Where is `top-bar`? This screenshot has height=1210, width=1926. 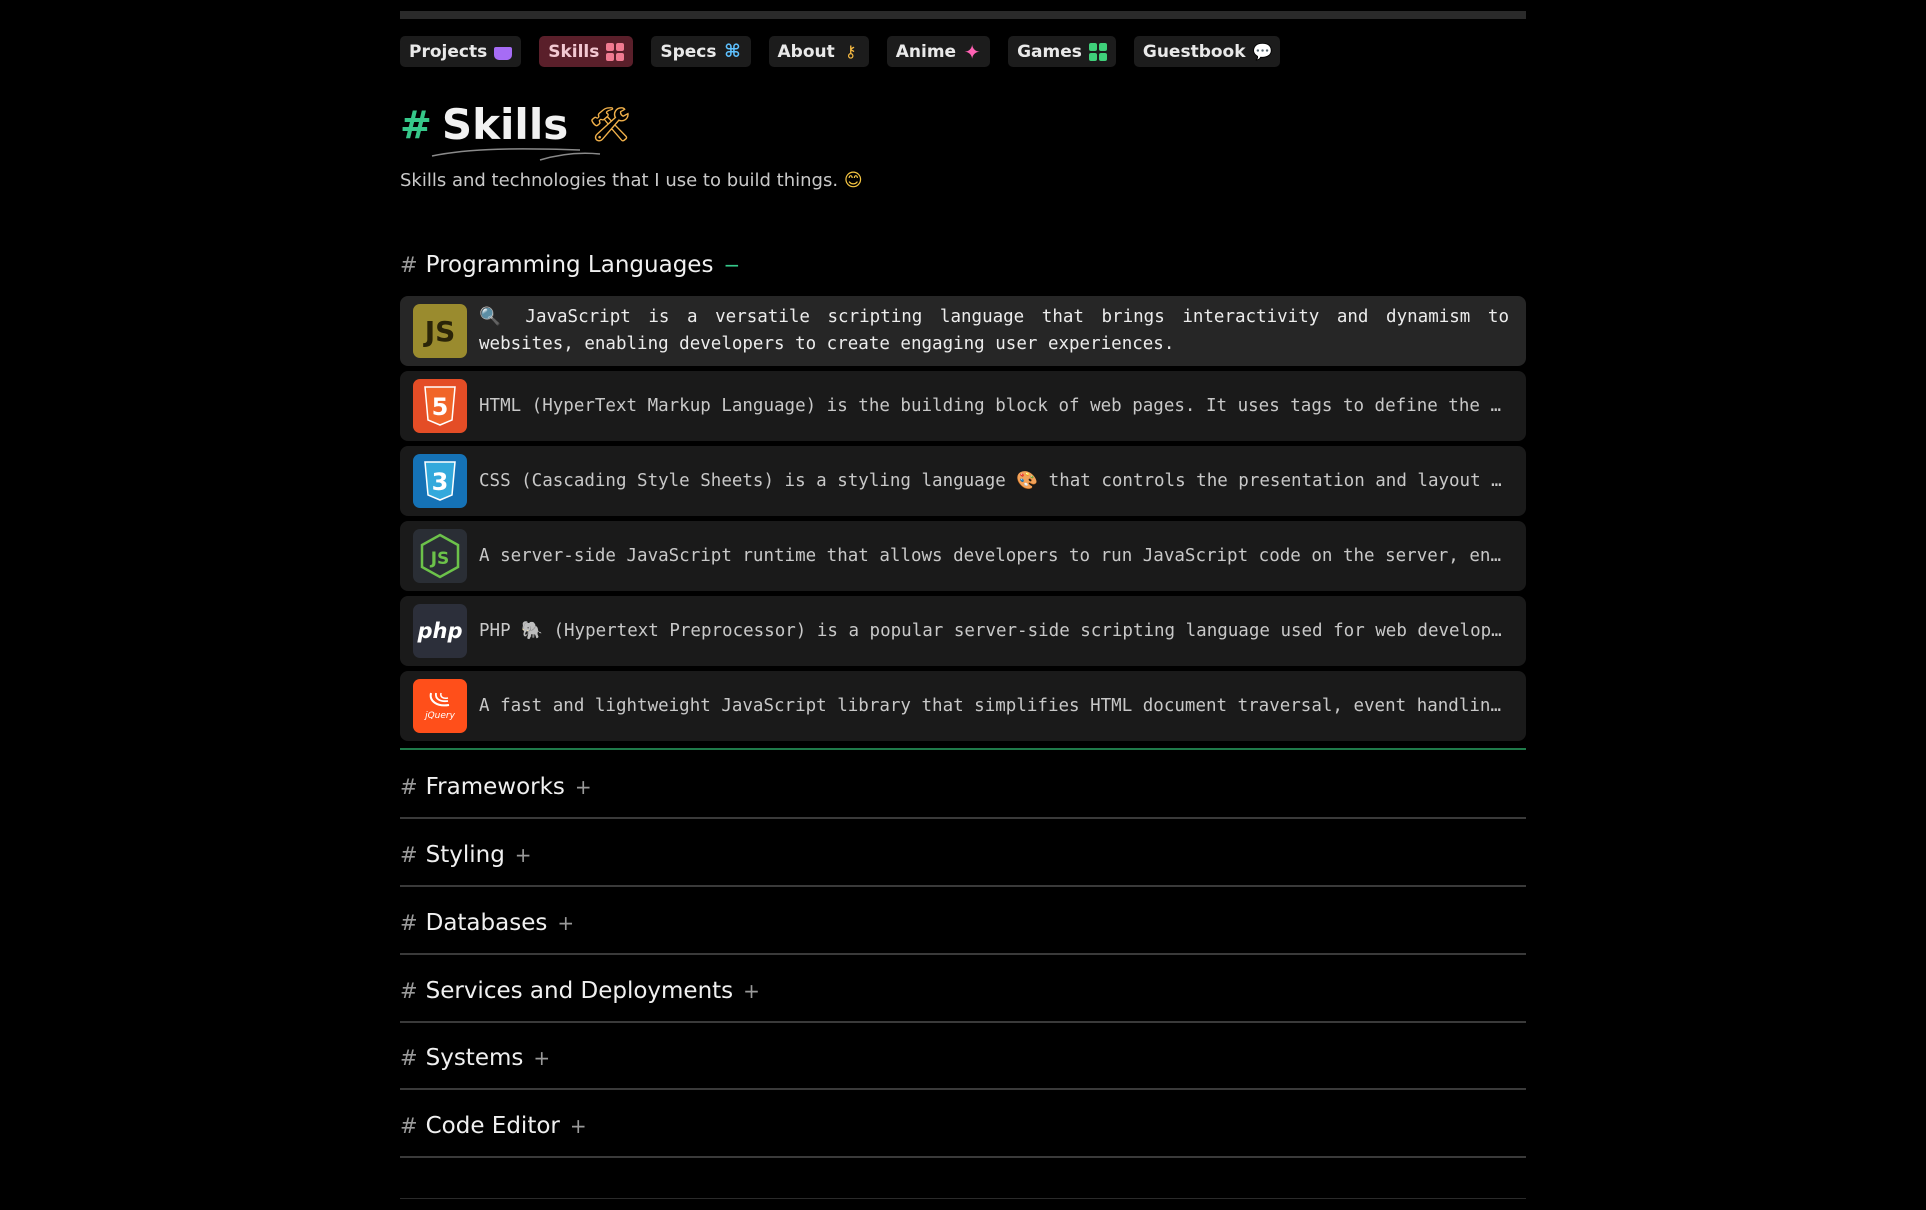
top-bar is located at coordinates (963, 15).